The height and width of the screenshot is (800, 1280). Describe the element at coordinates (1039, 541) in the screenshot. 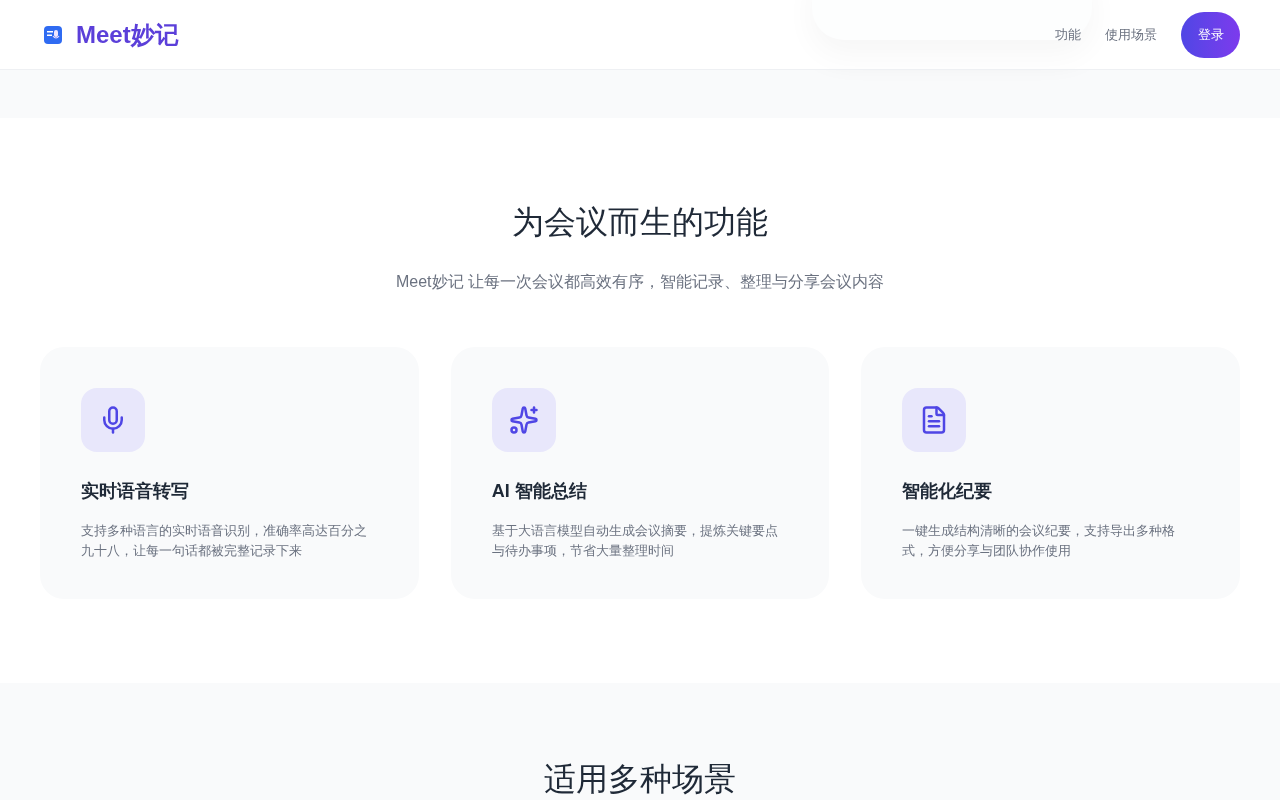

I see `feature-description: 一键生成结构清晰的会议纪要，支持导出多种格式，方便分享与团队协作使用` at that location.